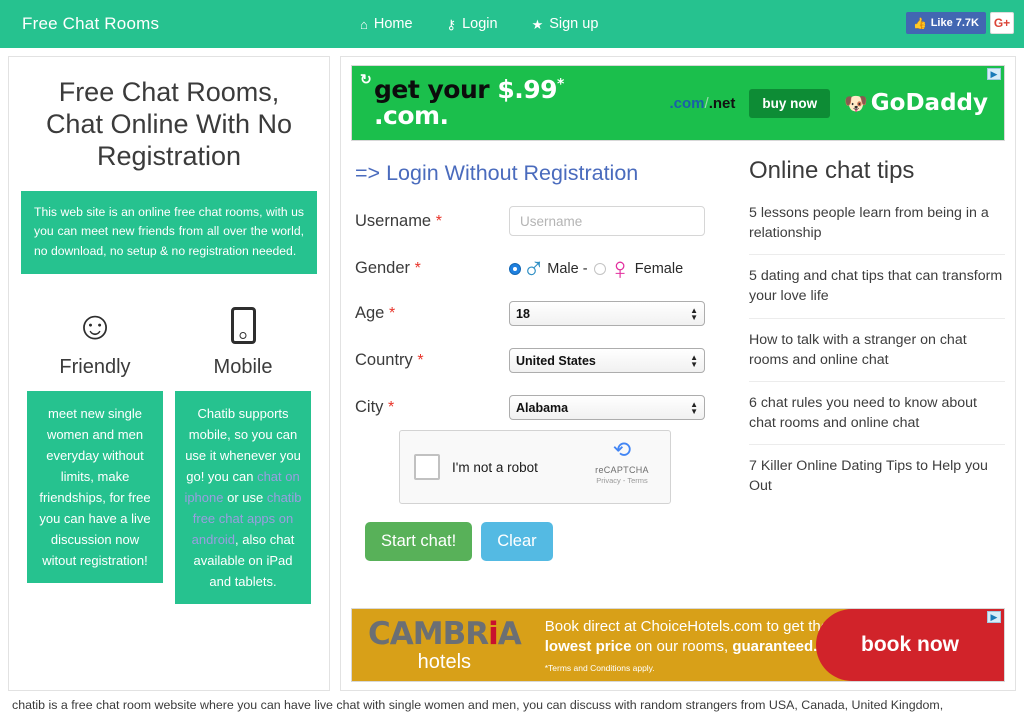  Describe the element at coordinates (523, 313) in the screenshot. I see `age-select-value: 18` at that location.